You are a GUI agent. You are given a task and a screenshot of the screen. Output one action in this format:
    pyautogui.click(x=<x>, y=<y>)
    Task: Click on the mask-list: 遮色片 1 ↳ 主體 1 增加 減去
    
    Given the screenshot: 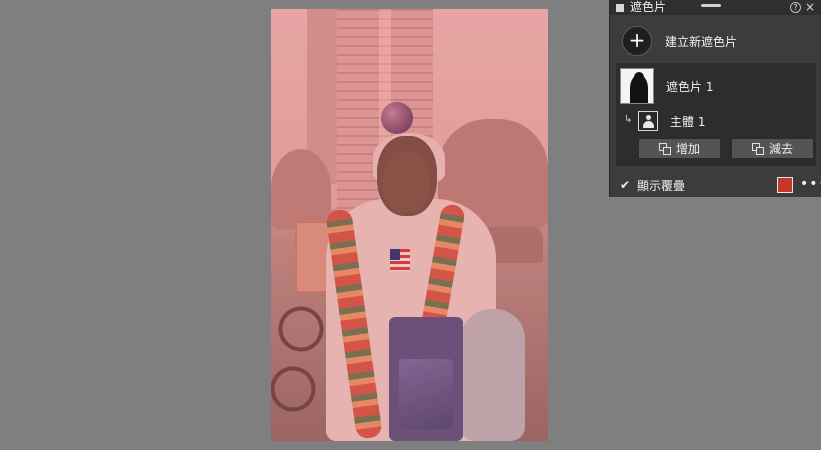 What is the action you would take?
    pyautogui.click(x=716, y=114)
    